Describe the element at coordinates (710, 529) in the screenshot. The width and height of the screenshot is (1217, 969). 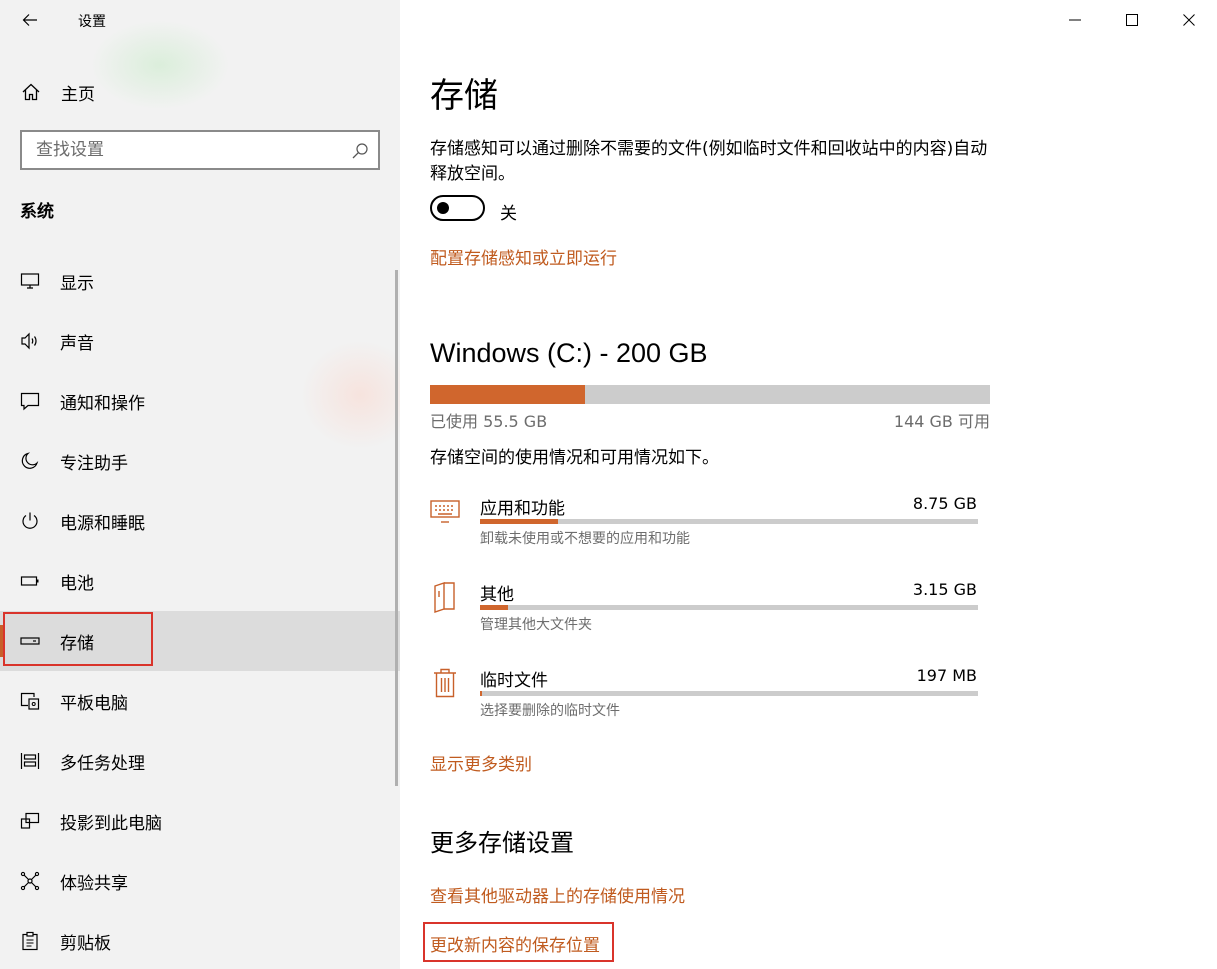
I see `category-apps-features: 应用和功能 8.75 GB 卸载未使用或不想要的应用和功能` at that location.